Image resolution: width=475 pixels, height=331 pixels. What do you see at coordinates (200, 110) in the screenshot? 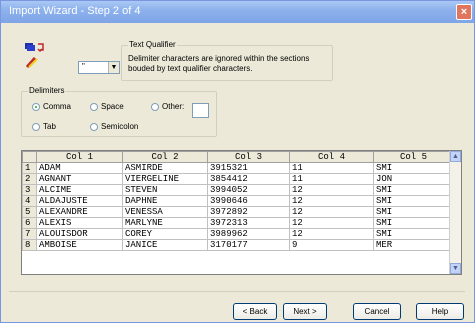
I see `other-delimiter-input` at bounding box center [200, 110].